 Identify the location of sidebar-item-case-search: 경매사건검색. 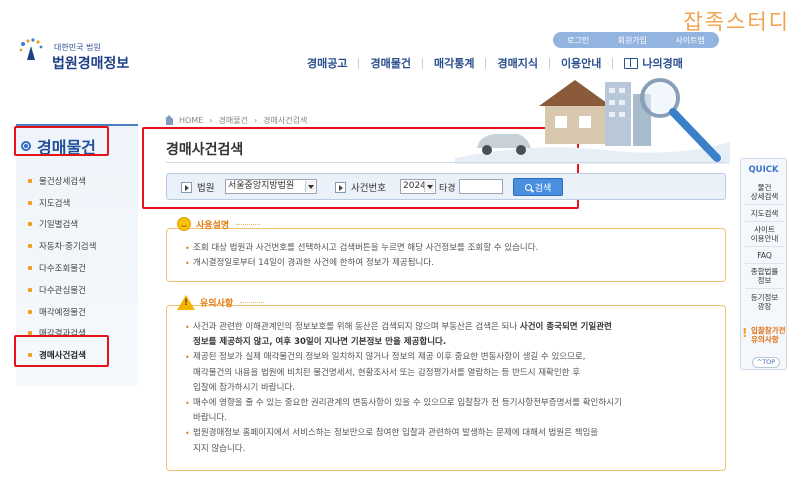
(62, 355).